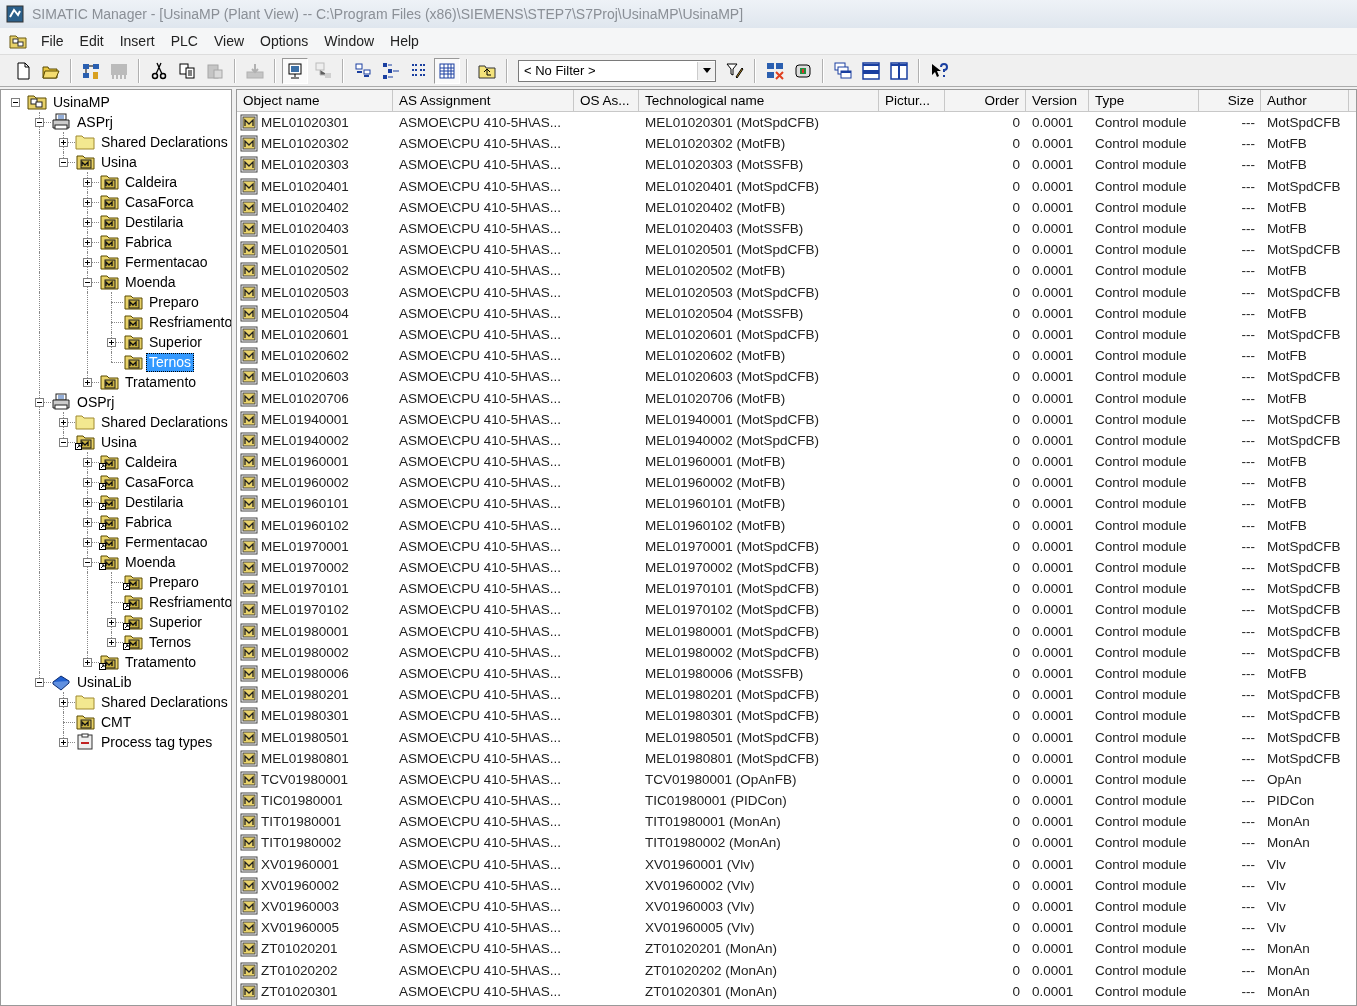  What do you see at coordinates (1305, 101) in the screenshot?
I see `column-header: Author` at bounding box center [1305, 101].